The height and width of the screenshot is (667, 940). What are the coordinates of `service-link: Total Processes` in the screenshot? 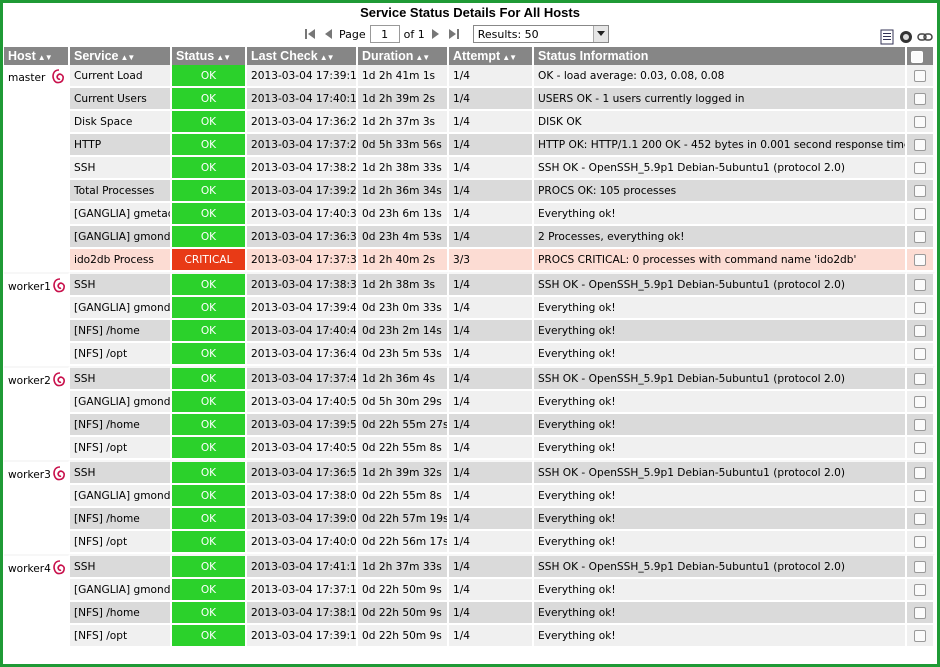 It's located at (121, 191).